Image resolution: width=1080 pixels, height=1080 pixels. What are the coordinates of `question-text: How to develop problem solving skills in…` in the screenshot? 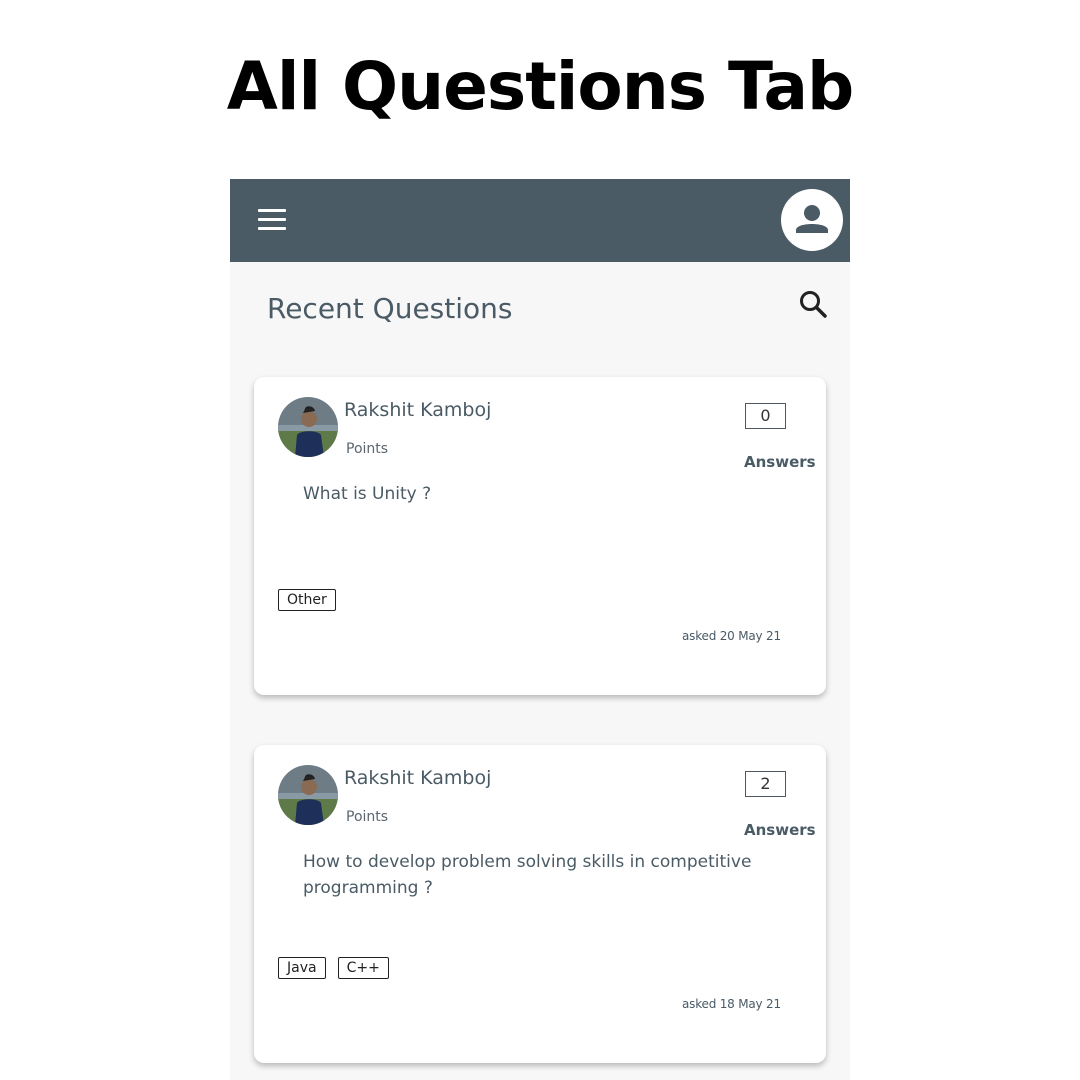 It's located at (538, 875).